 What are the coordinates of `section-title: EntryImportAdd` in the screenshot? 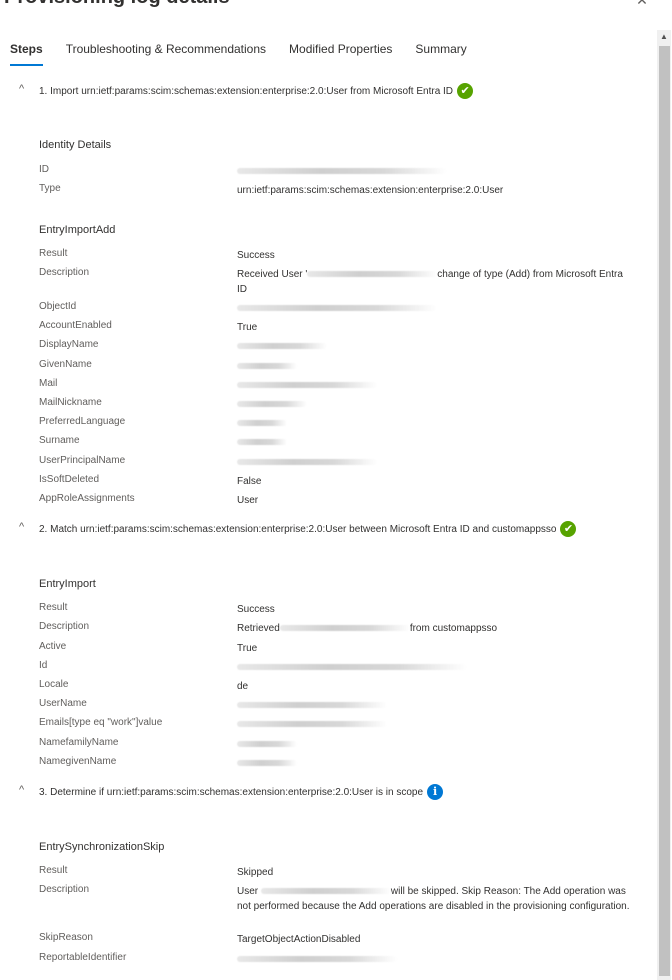 It's located at (77, 230).